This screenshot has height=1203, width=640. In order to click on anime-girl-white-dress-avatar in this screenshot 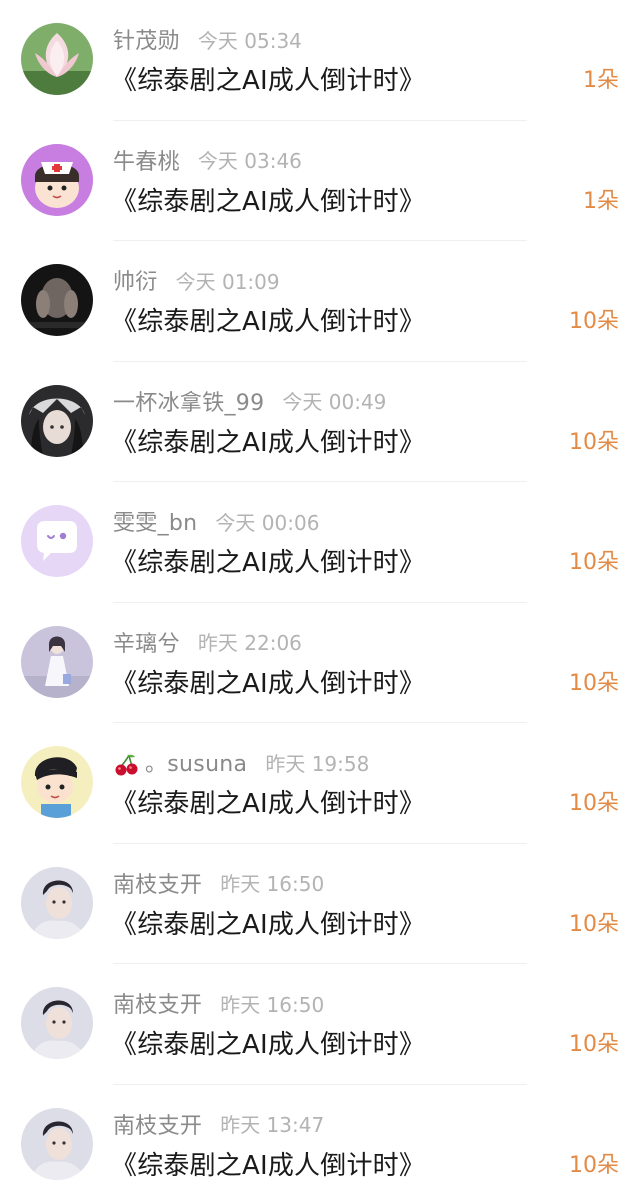, I will do `click(57, 661)`.